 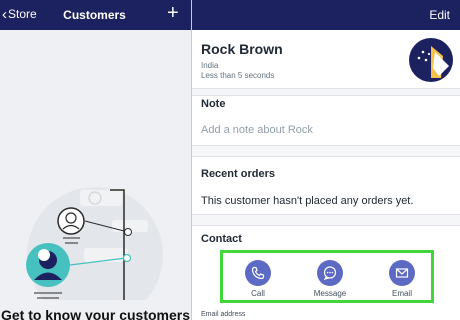 What do you see at coordinates (439, 15) in the screenshot?
I see `edit-customer-button: Edit` at bounding box center [439, 15].